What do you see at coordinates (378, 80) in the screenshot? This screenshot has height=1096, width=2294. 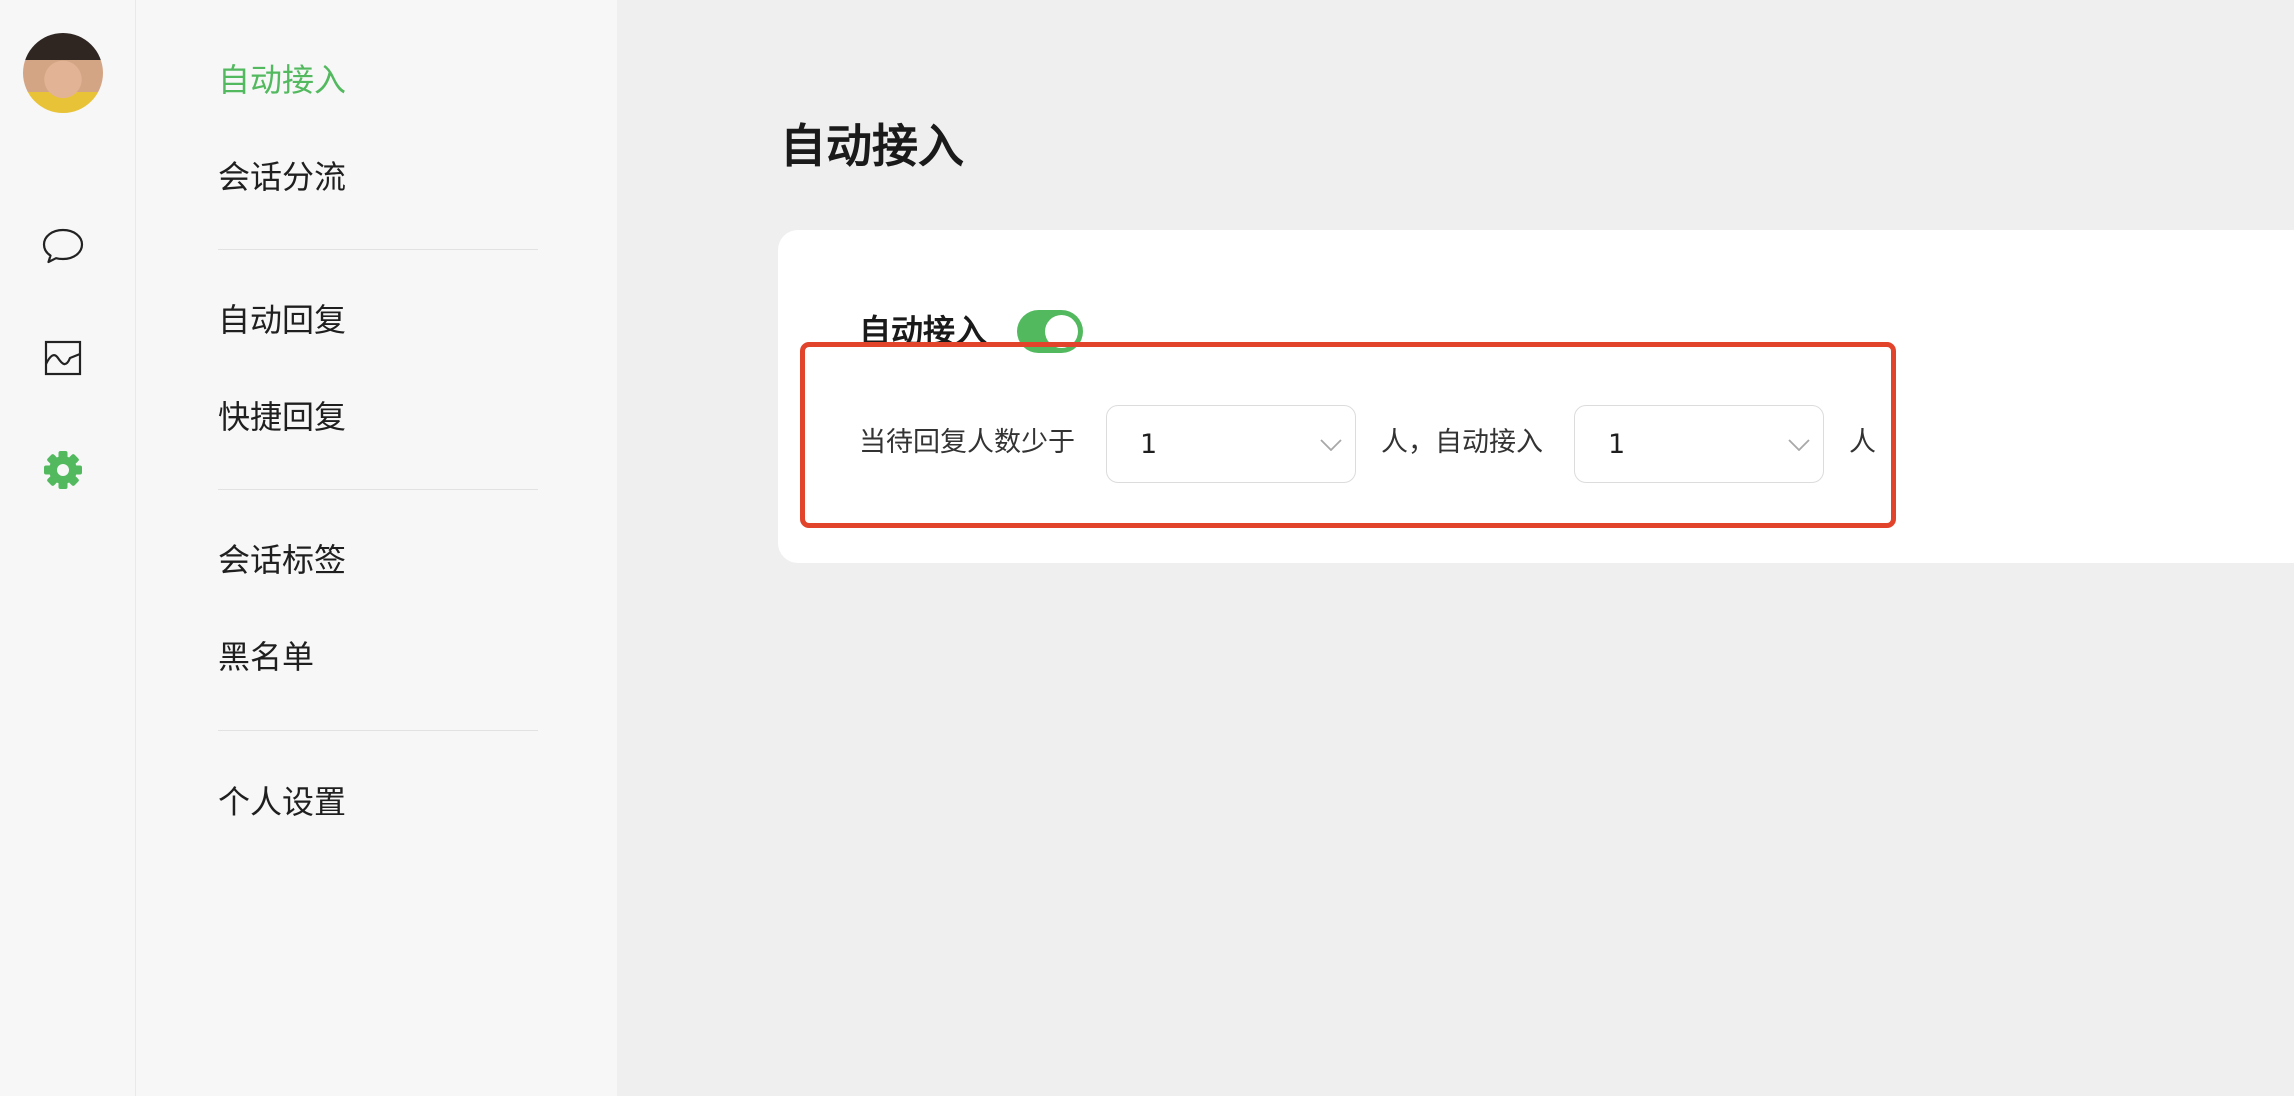 I see `sidebar-item-auto-accept: 自动接入` at bounding box center [378, 80].